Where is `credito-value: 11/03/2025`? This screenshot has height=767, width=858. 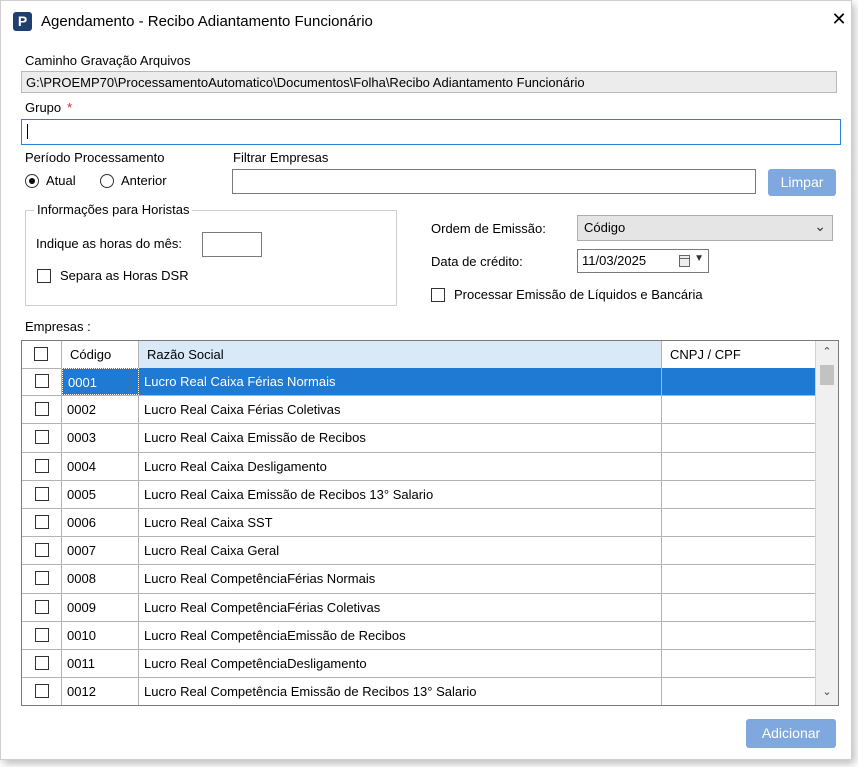 credito-value: 11/03/2025 is located at coordinates (614, 260).